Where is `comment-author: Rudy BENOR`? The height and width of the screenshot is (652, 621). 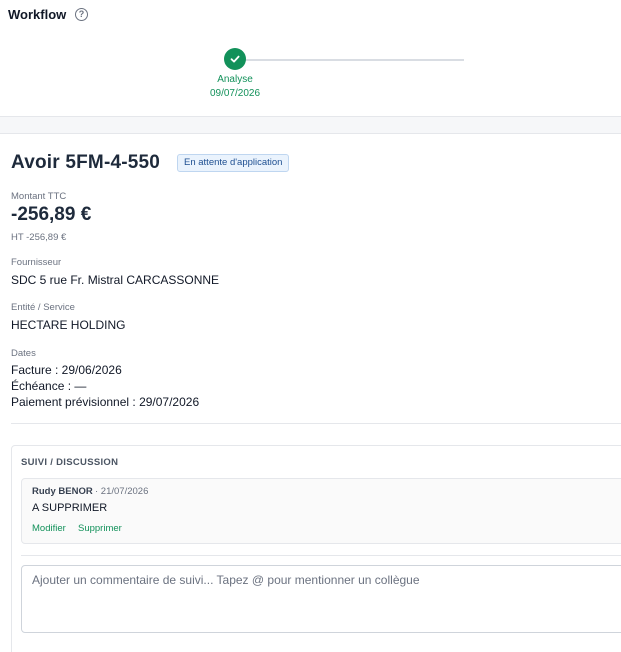 comment-author: Rudy BENOR is located at coordinates (62, 491).